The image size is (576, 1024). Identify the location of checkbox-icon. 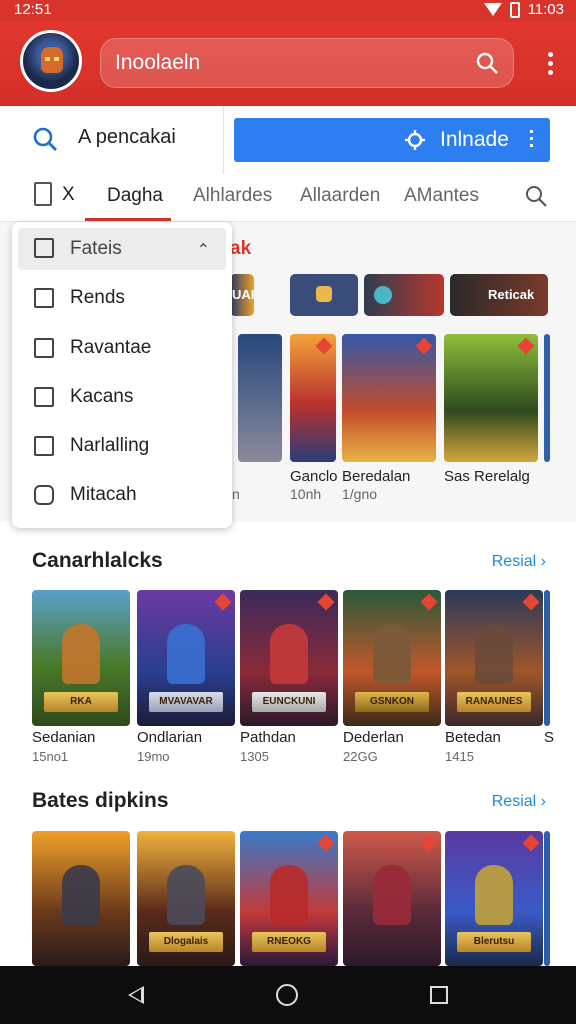
(44, 348).